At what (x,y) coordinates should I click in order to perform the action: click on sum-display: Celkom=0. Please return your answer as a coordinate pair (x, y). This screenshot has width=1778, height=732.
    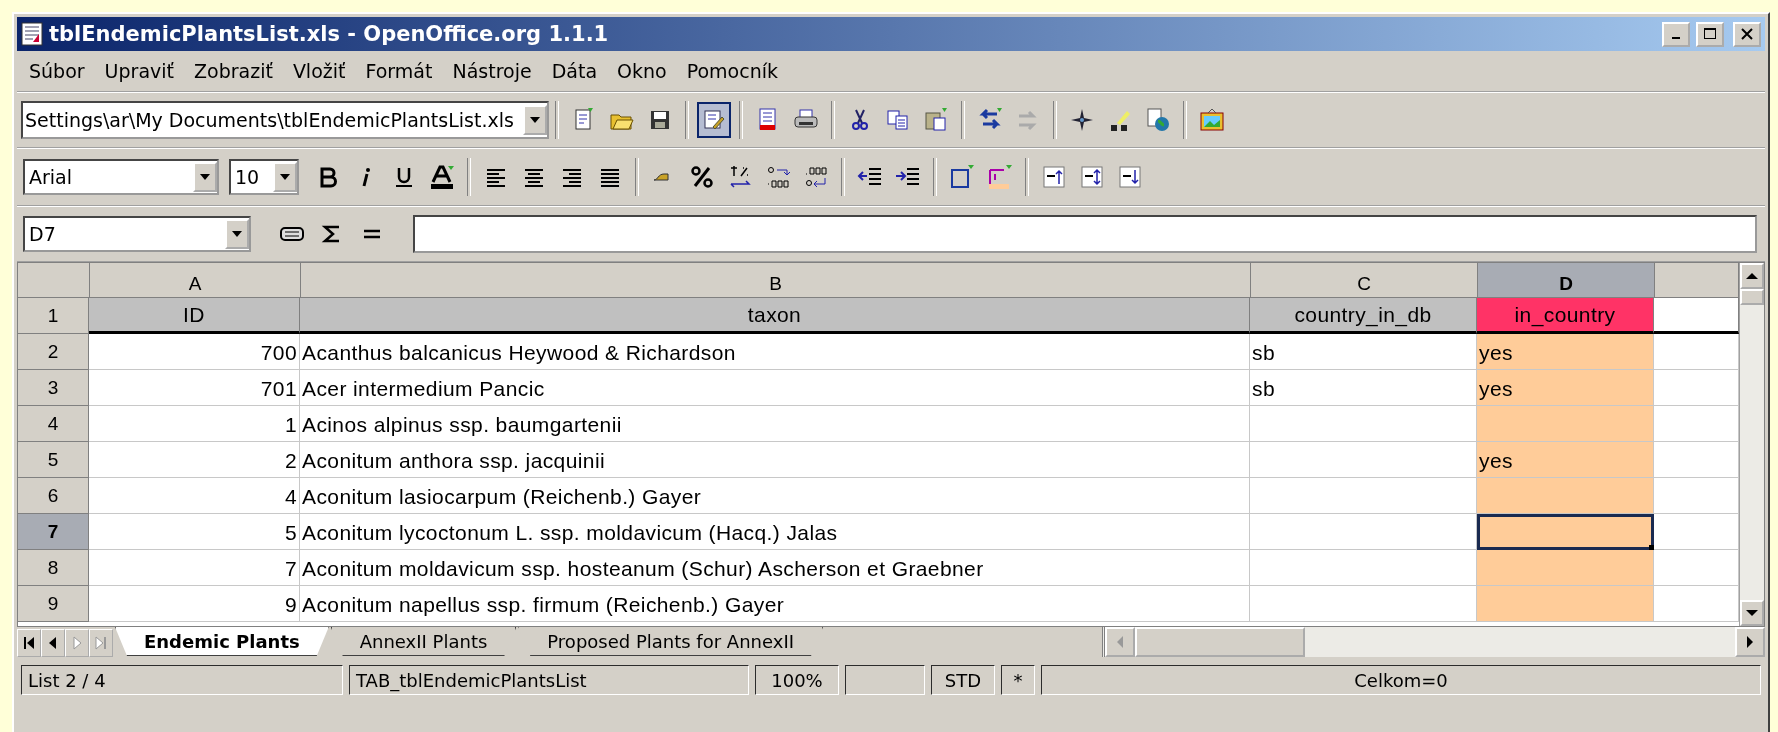
    Looking at the image, I should click on (1401, 680).